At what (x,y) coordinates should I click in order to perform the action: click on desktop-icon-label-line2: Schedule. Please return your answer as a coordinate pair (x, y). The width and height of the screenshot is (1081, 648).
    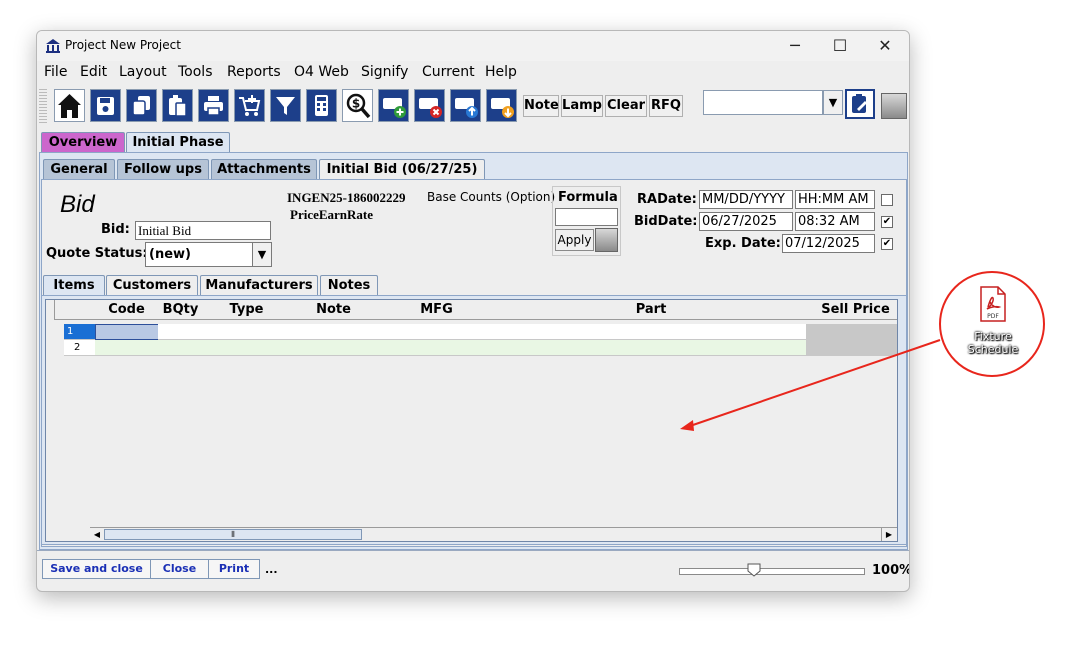
    Looking at the image, I should click on (993, 349).